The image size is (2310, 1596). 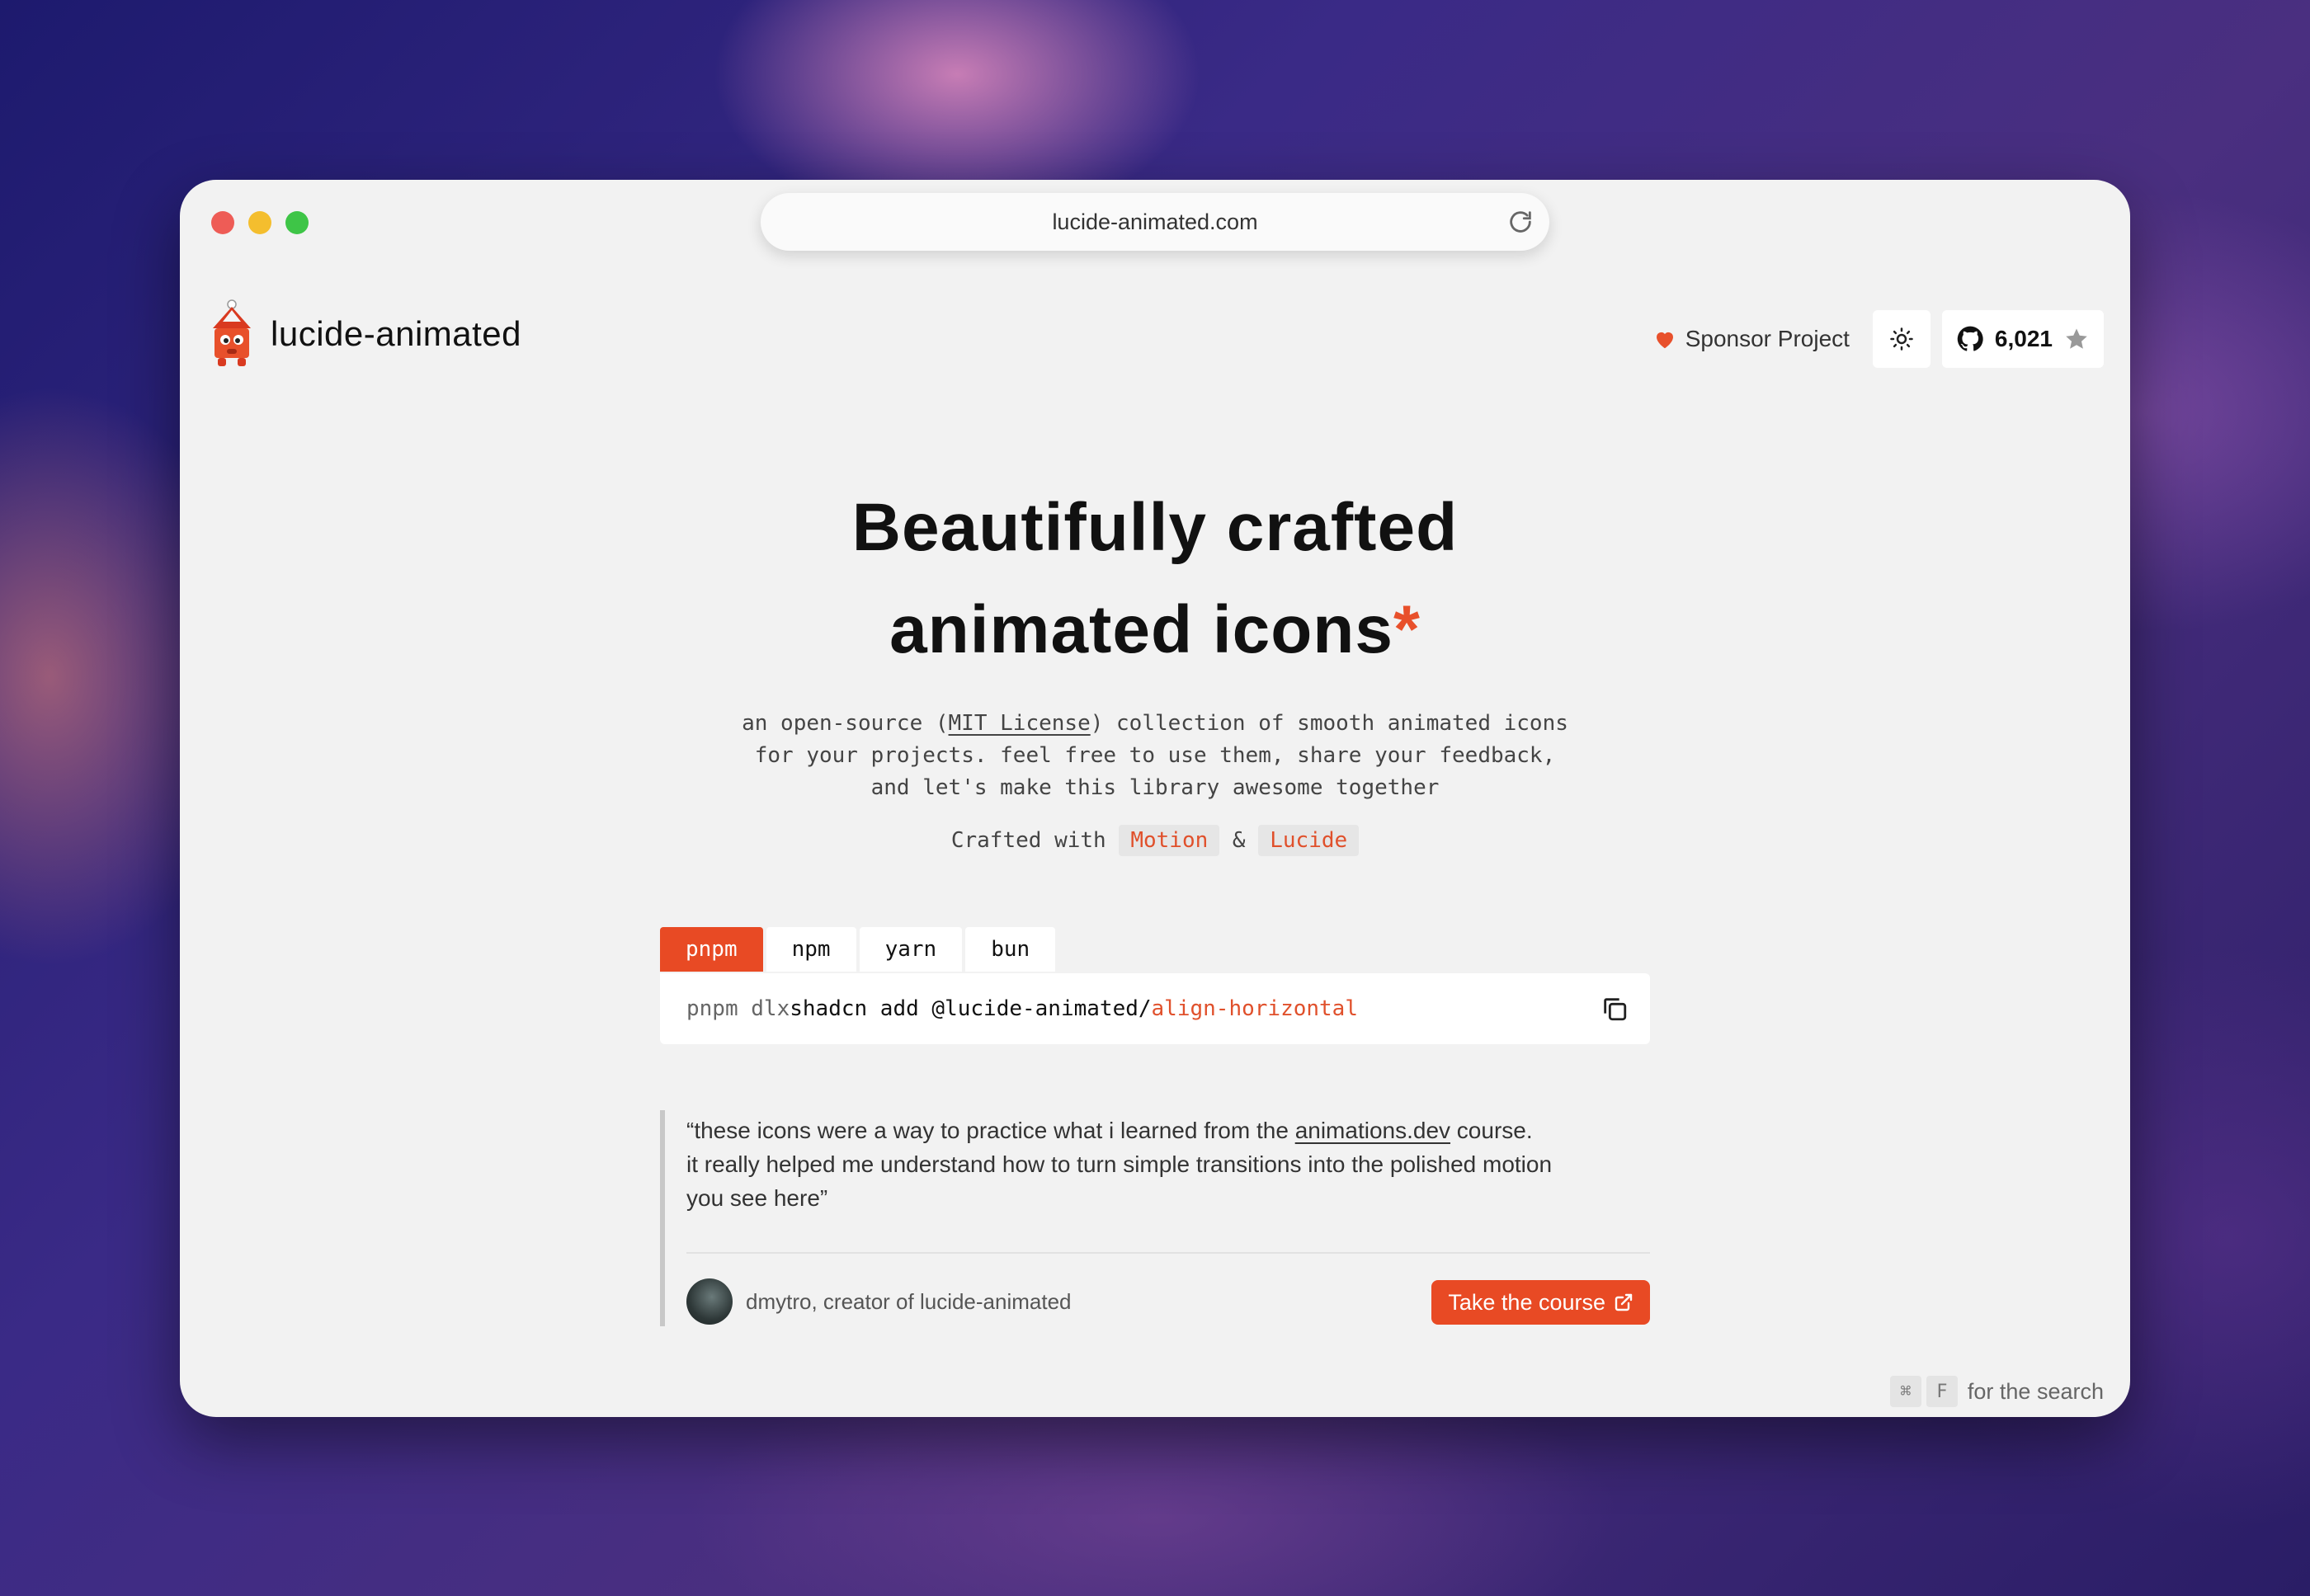 I want to click on github-stars-button: 6,021, so click(x=2022, y=339).